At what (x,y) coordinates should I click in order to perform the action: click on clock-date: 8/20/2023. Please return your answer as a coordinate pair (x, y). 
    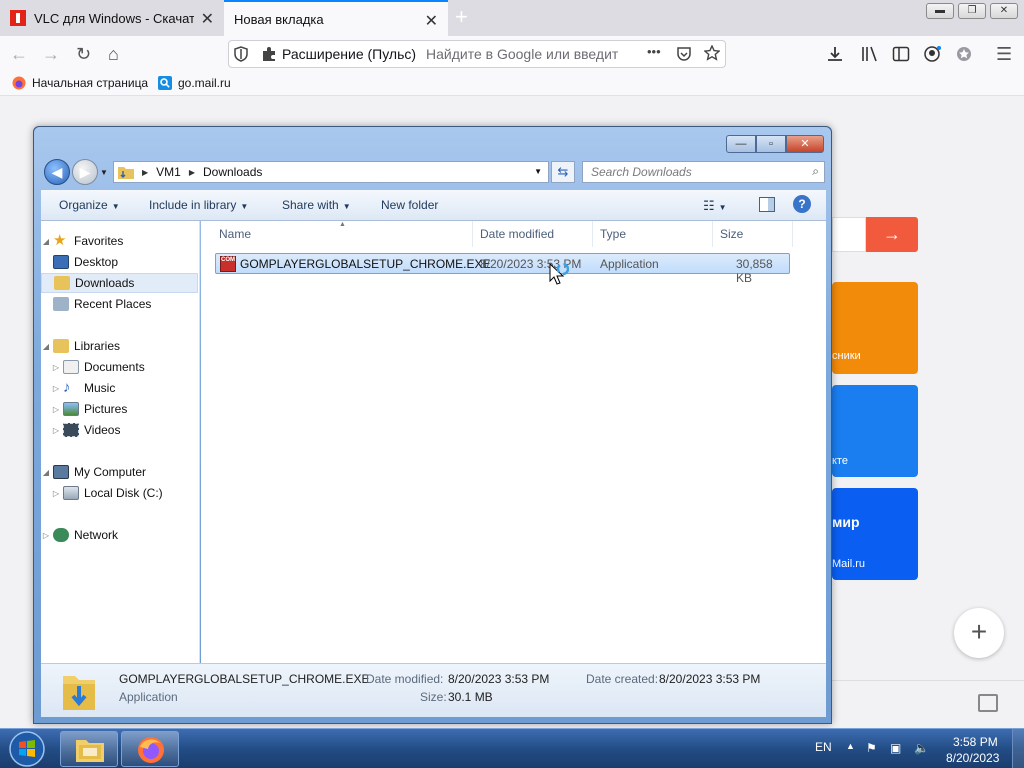
    Looking at the image, I should click on (972, 758).